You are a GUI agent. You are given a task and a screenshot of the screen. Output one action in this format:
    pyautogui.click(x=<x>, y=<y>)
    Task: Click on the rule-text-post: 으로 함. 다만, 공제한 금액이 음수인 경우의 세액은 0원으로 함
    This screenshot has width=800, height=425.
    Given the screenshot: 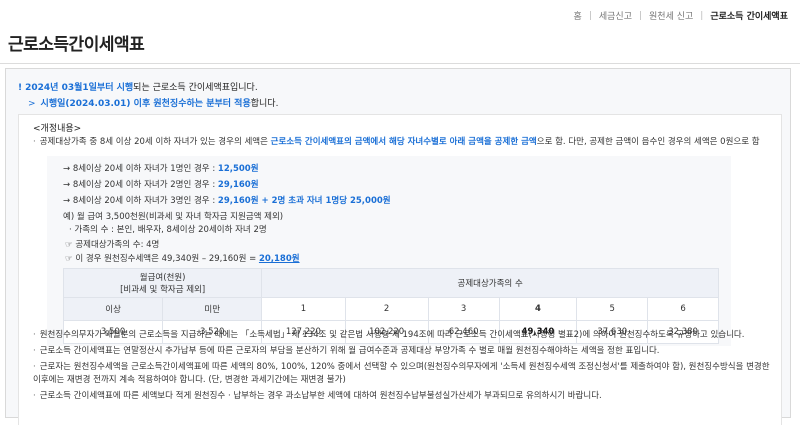 What is the action you would take?
    pyautogui.click(x=648, y=142)
    